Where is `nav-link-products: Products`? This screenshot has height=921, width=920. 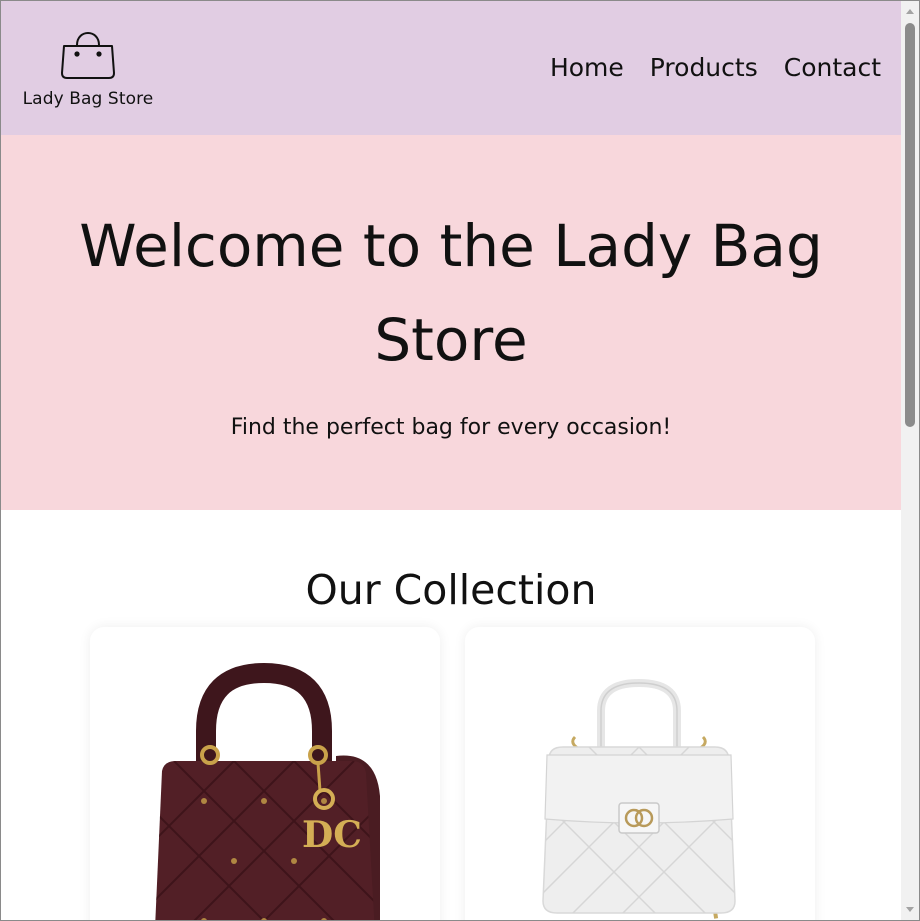 nav-link-products: Products is located at coordinates (704, 67).